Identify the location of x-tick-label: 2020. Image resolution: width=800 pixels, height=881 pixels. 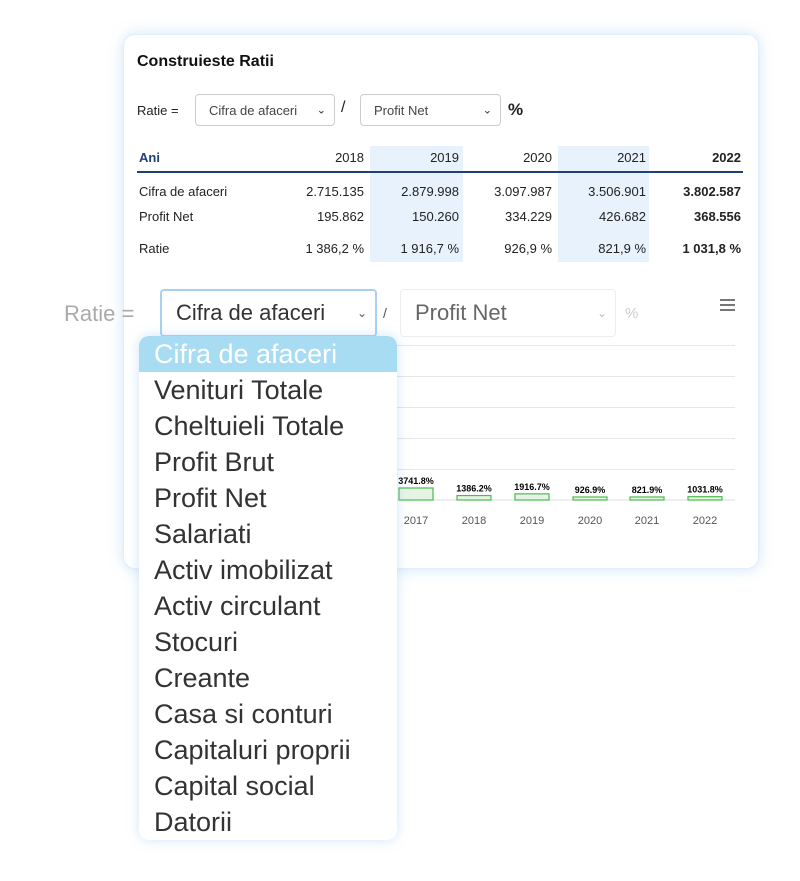
(590, 521).